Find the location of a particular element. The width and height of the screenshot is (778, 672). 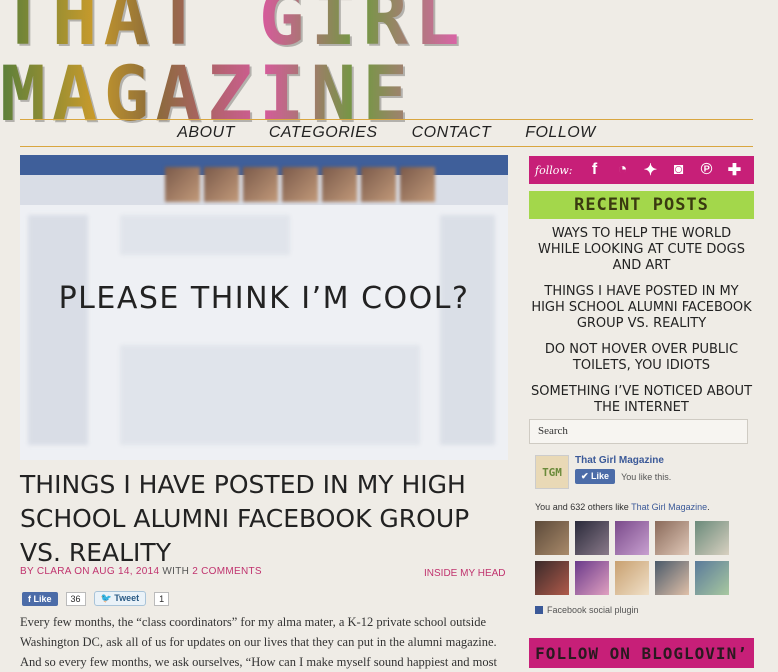

fb-page-name: That Girl Magazine is located at coordinates (623, 460).